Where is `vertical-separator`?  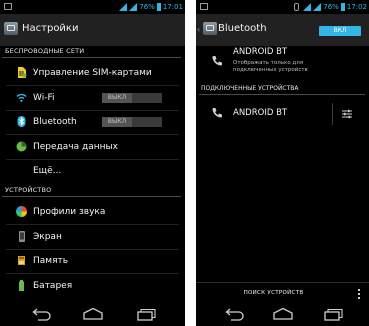
vertical-separator is located at coordinates (332, 114).